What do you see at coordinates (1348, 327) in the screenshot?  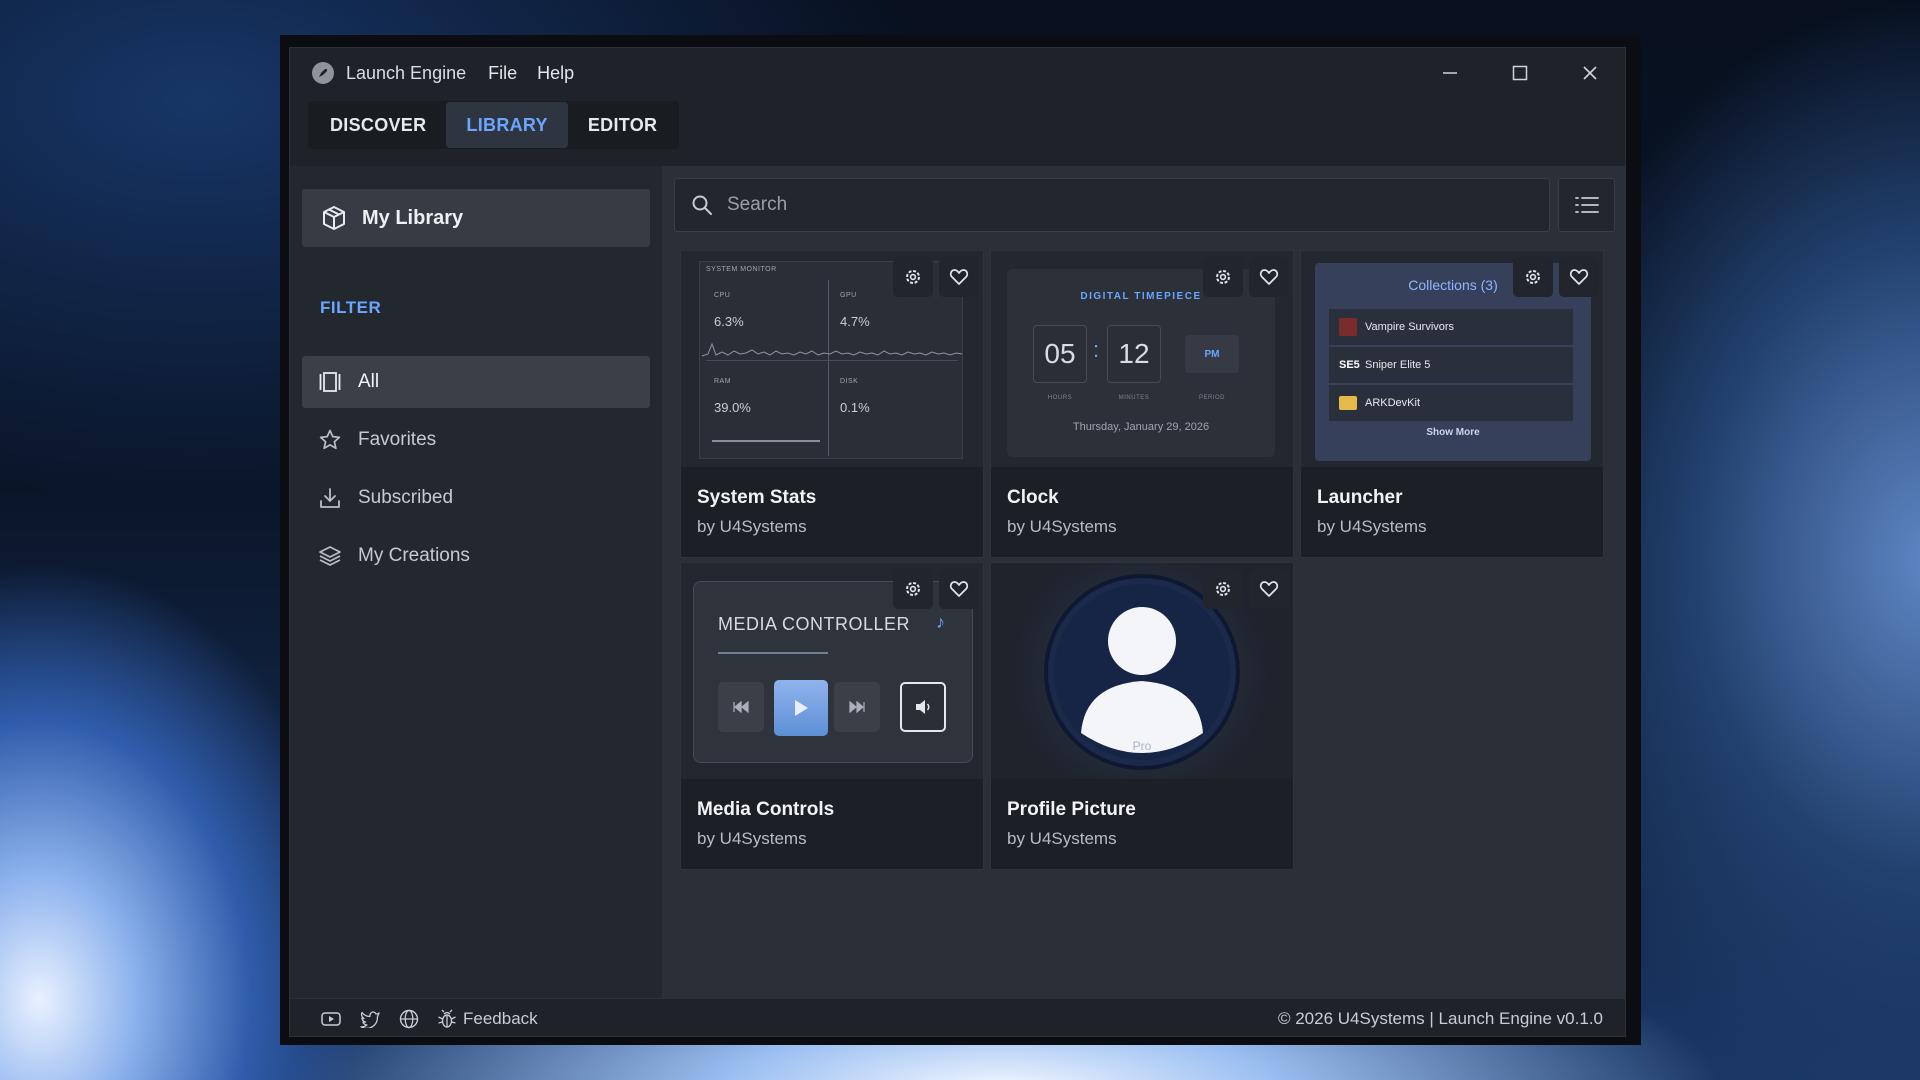 I see `game-thumb-icon` at bounding box center [1348, 327].